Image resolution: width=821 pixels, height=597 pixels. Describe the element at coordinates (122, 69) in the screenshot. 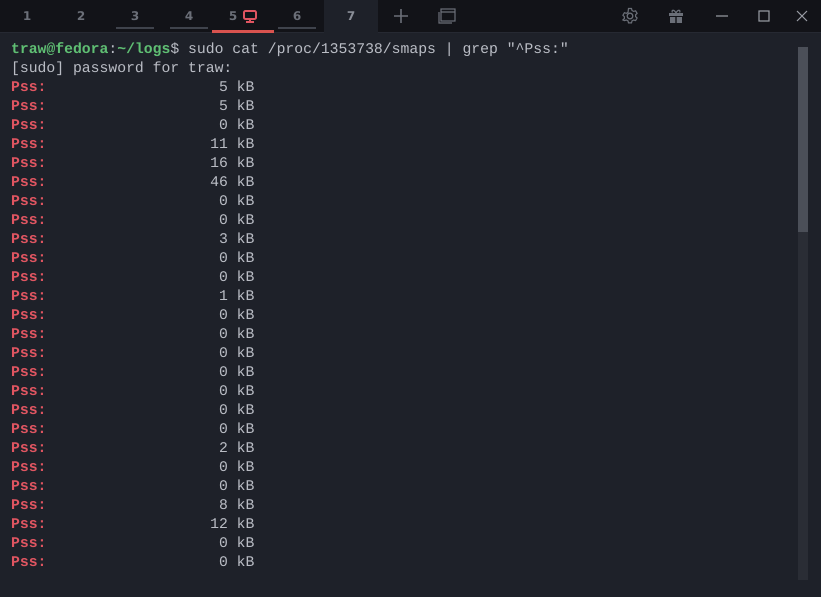

I see `sudo-prompt-text: [sudo] password for traw:` at that location.